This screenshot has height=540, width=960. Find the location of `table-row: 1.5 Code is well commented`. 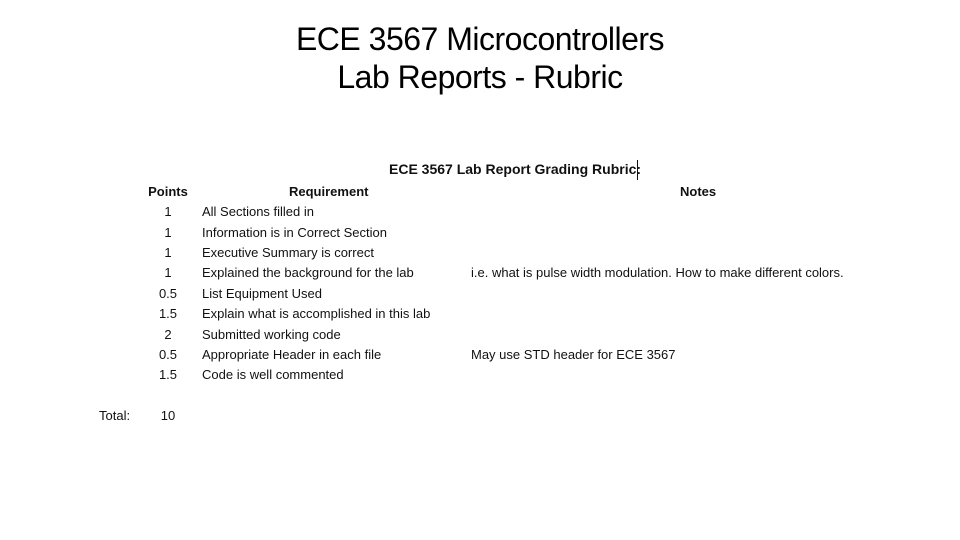

table-row: 1.5 Code is well commented is located at coordinates (480, 377).